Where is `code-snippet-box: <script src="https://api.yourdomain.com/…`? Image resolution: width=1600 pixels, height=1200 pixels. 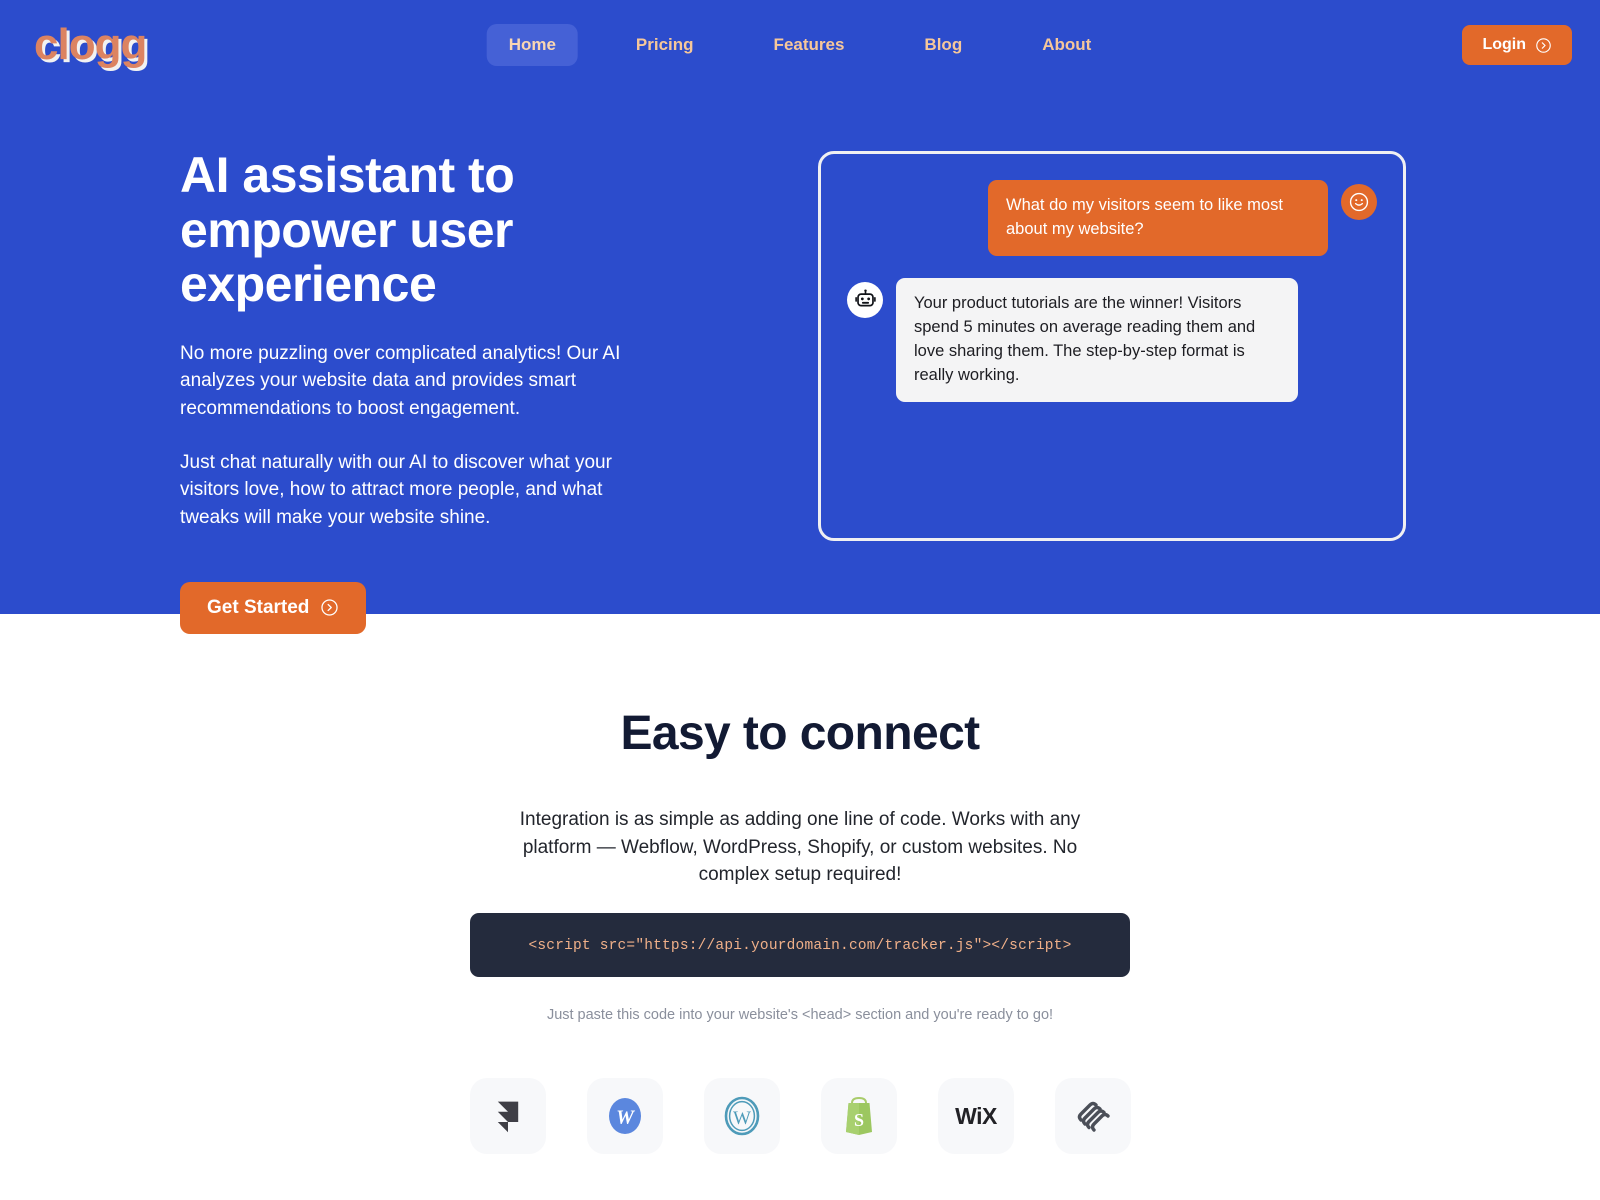 code-snippet-box: <script src="https://api.yourdomain.com/… is located at coordinates (800, 945).